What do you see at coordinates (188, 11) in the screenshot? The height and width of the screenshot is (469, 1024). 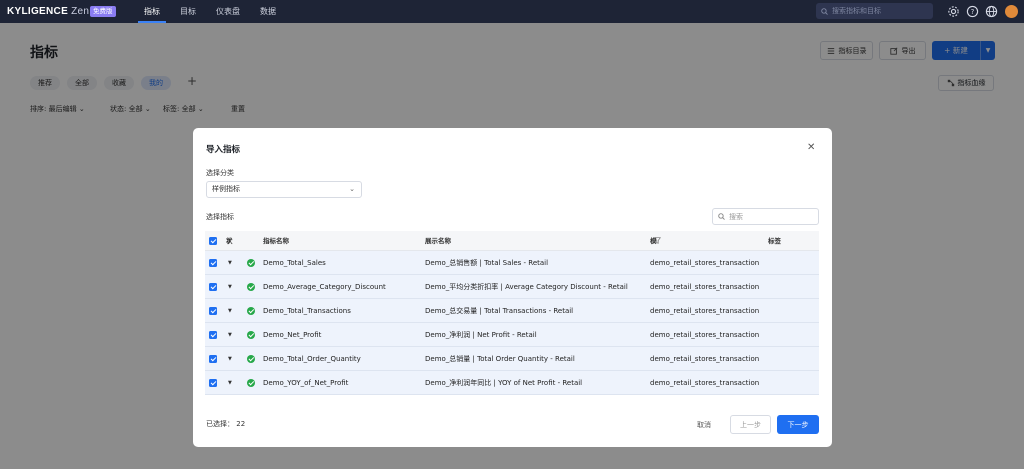 I see `nav-tab-goals: 目标` at bounding box center [188, 11].